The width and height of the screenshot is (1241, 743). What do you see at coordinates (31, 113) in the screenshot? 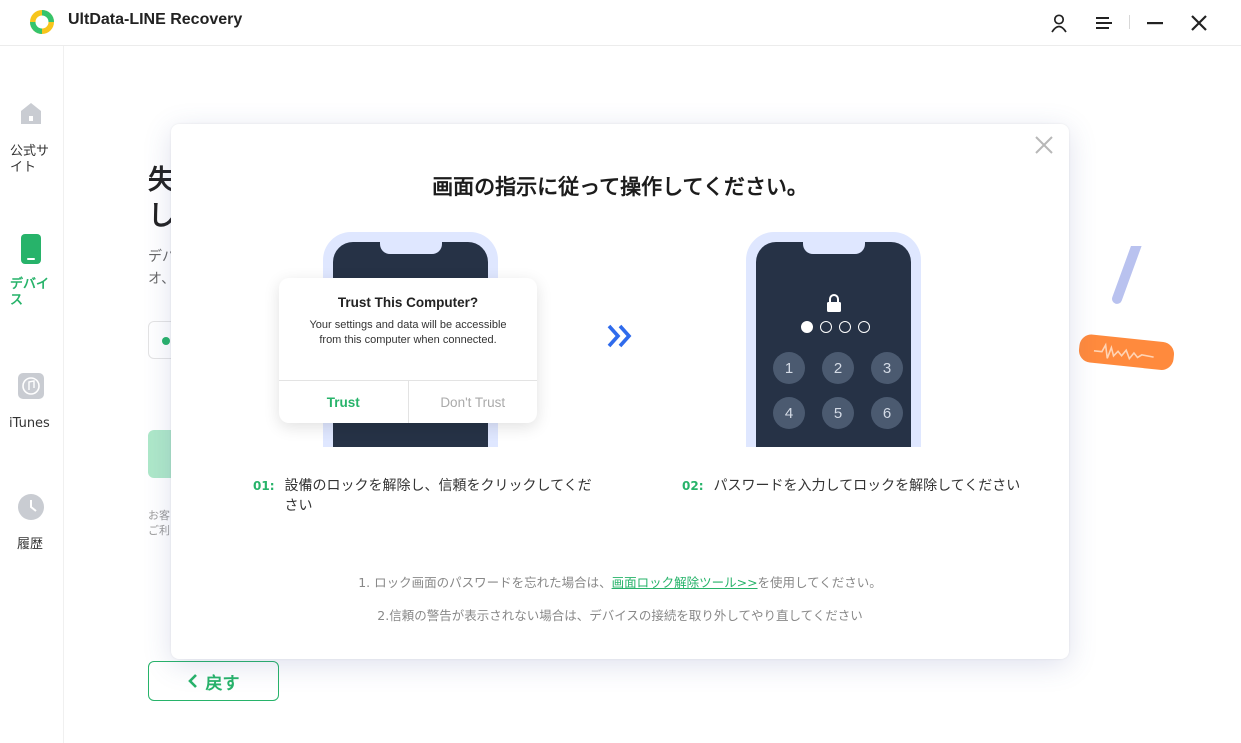
I see `home-icon` at bounding box center [31, 113].